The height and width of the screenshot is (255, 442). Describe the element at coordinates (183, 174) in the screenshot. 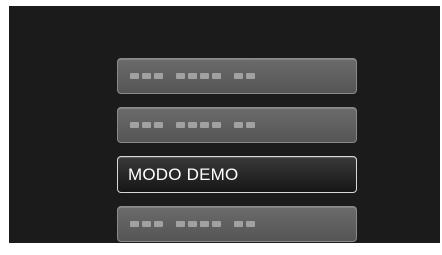

I see `menu-item-label: MODO DEMO` at that location.